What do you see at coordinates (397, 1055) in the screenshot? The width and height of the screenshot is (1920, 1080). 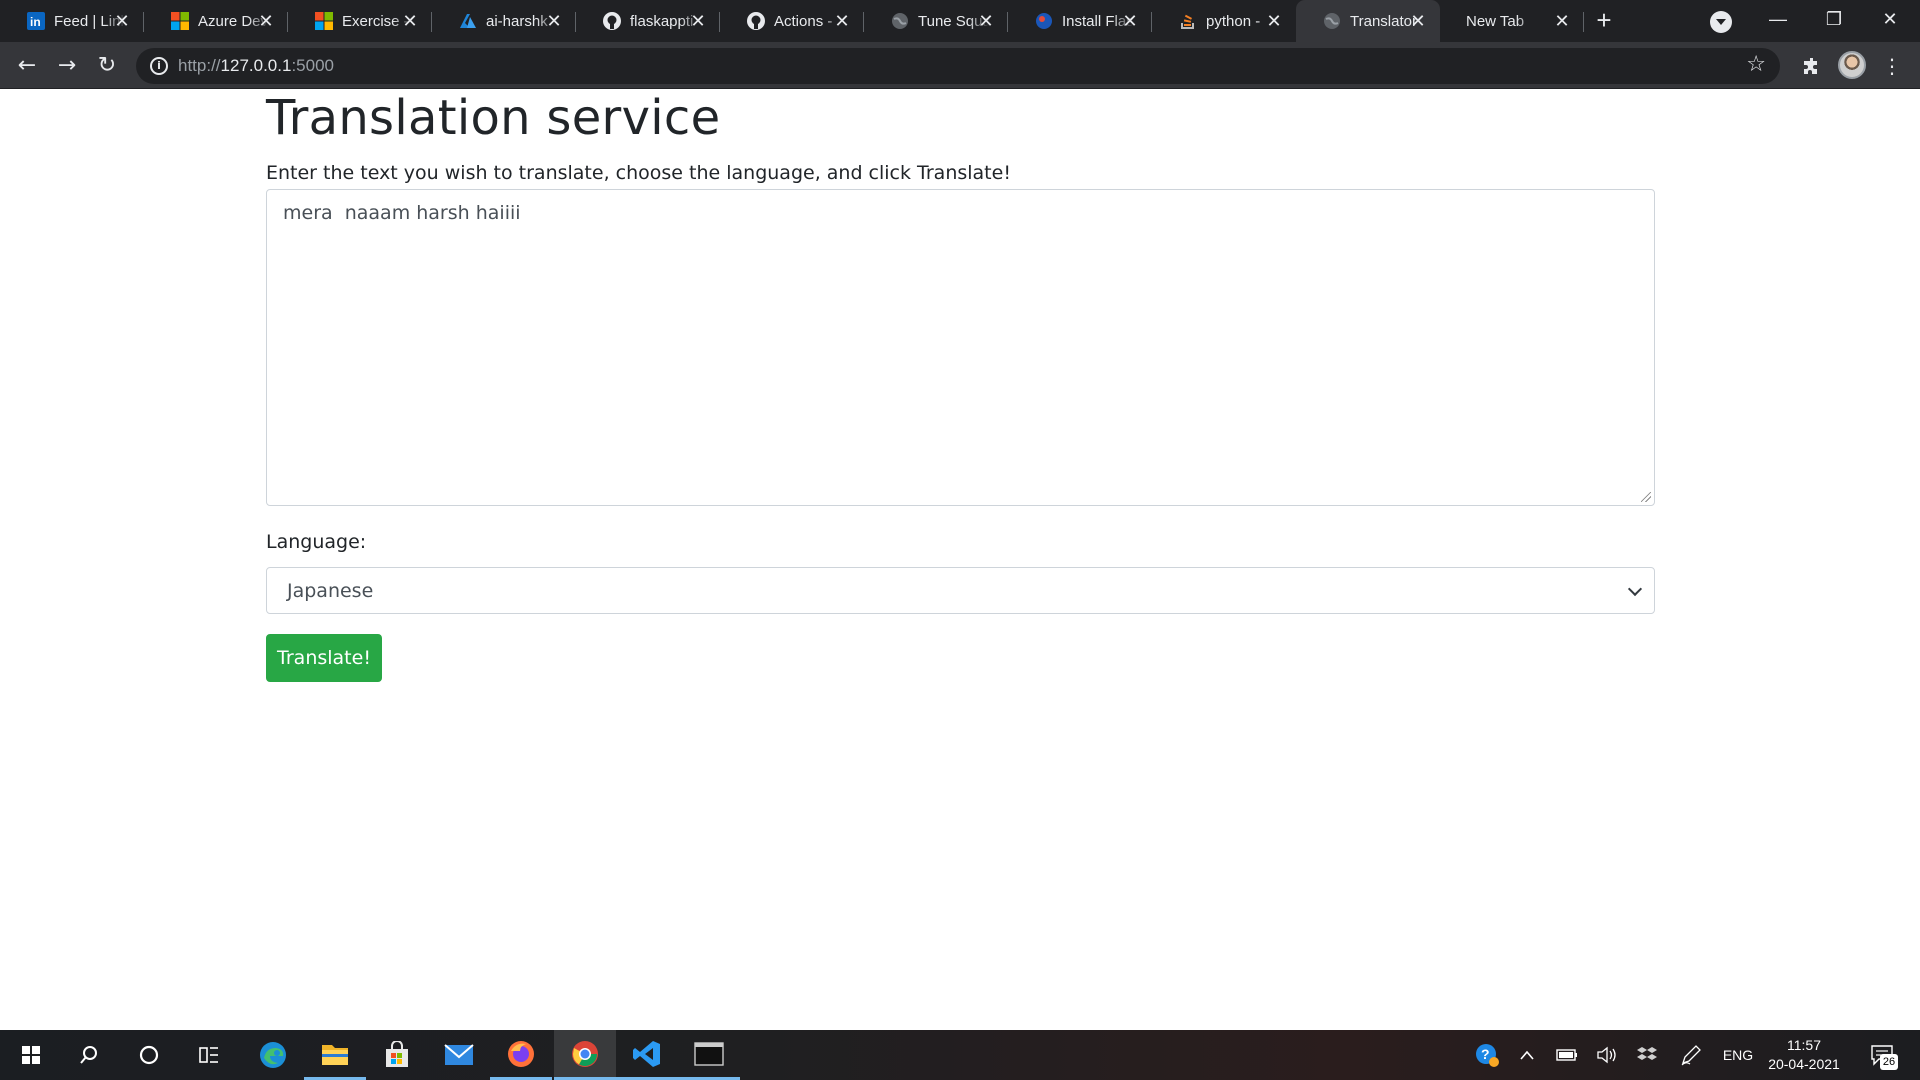 I see `store-icon` at bounding box center [397, 1055].